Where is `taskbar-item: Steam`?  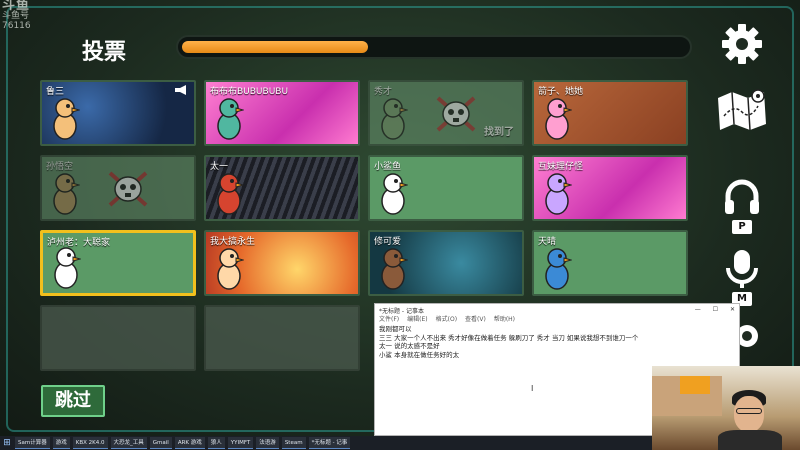
taskbar-item: Steam is located at coordinates (293, 443).